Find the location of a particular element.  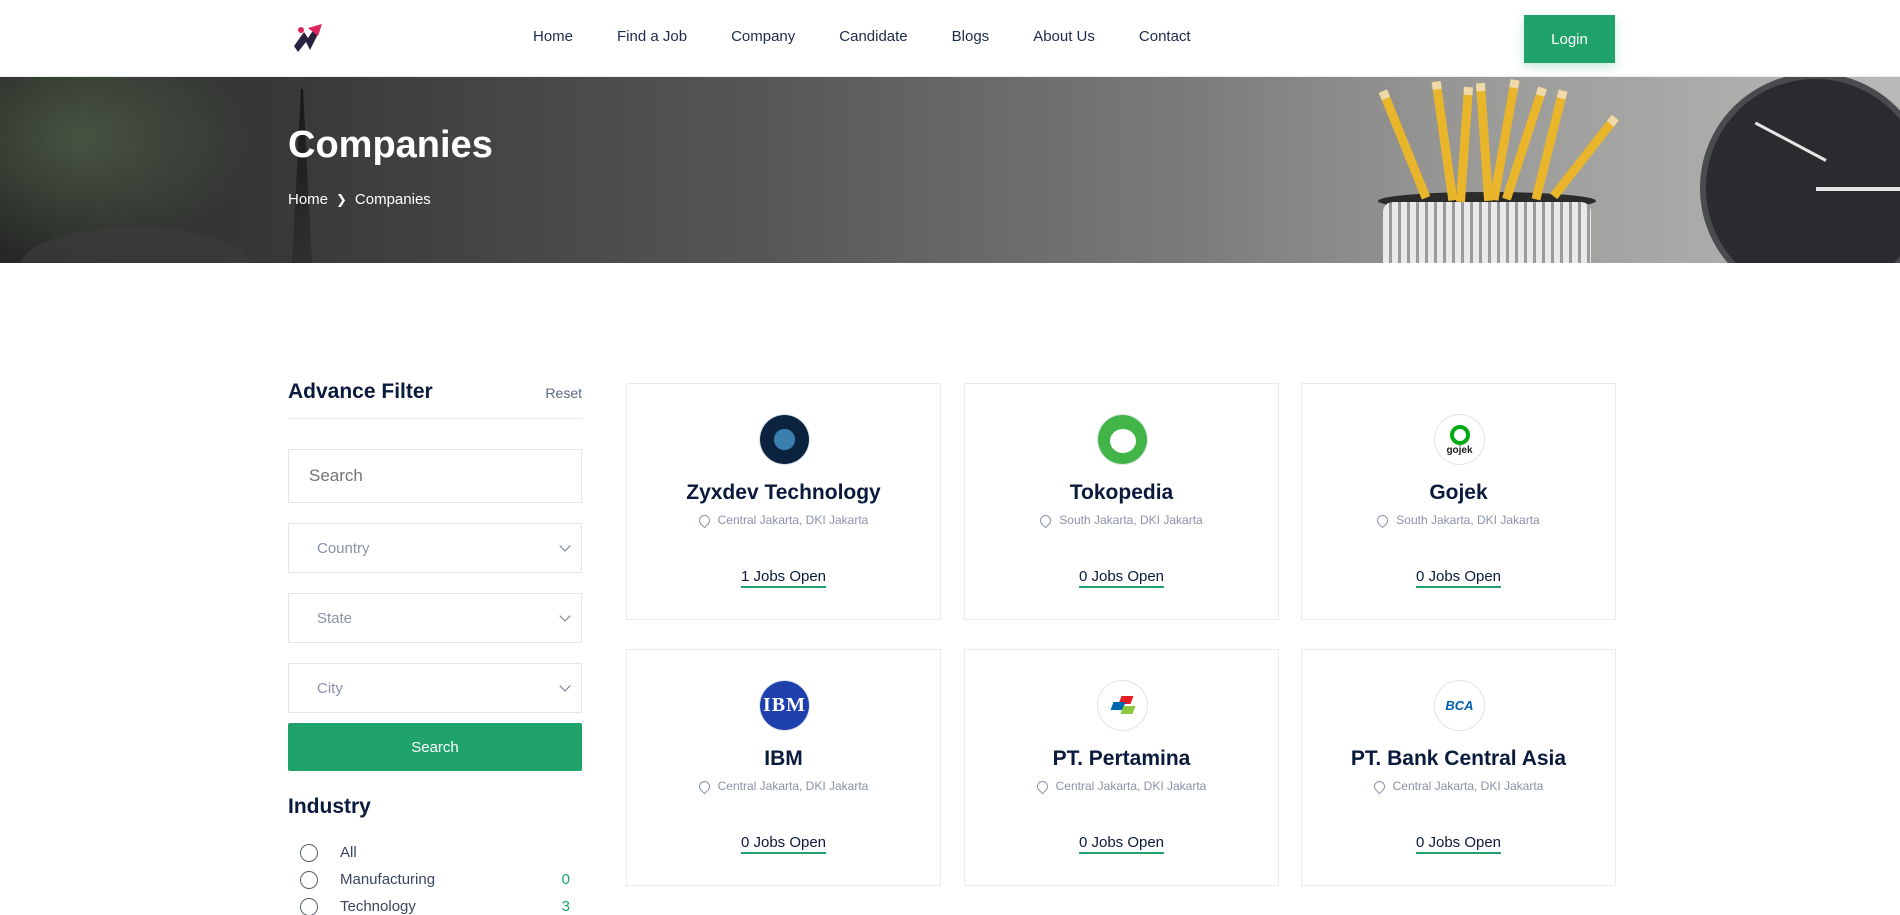

gojek-logo: gojek is located at coordinates (1459, 439).